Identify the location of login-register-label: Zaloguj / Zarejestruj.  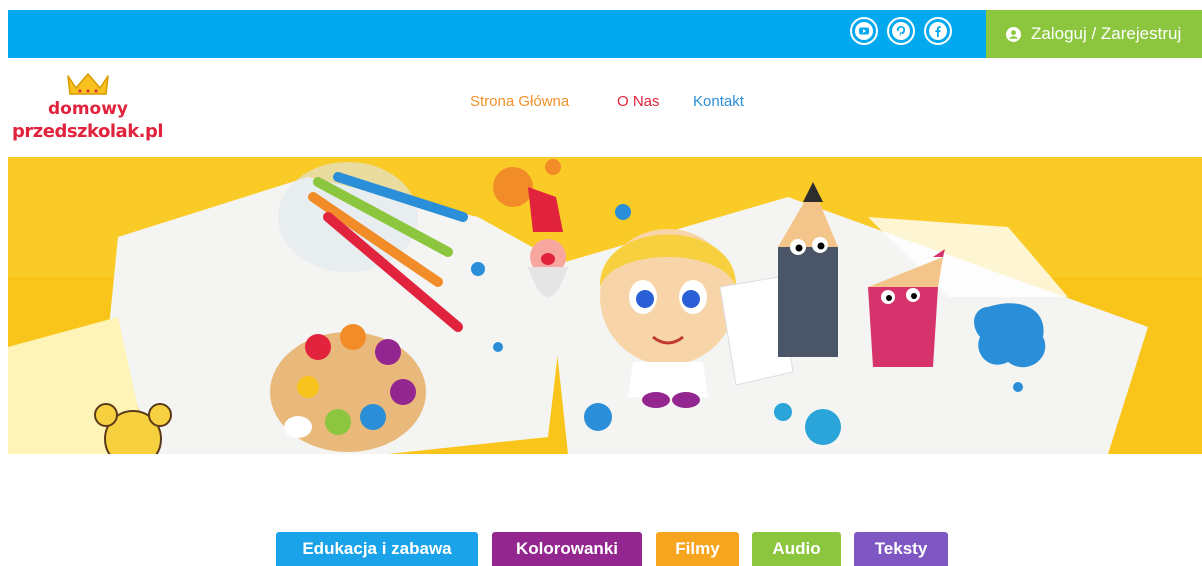
(1106, 33).